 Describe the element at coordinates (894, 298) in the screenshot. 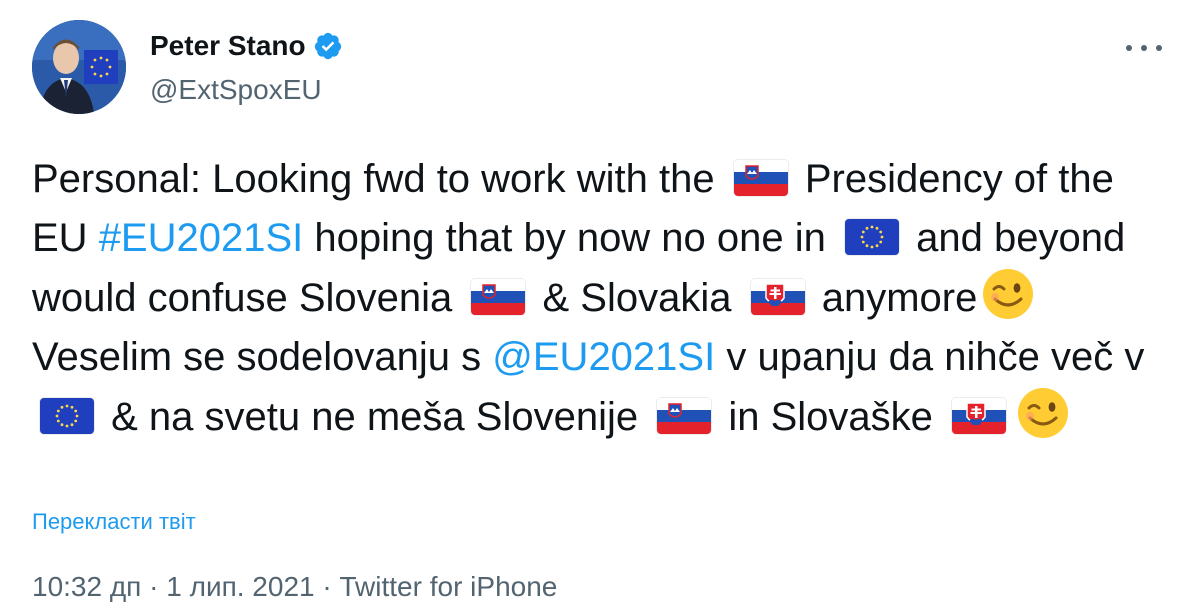

I see `text-segment: anymore` at that location.